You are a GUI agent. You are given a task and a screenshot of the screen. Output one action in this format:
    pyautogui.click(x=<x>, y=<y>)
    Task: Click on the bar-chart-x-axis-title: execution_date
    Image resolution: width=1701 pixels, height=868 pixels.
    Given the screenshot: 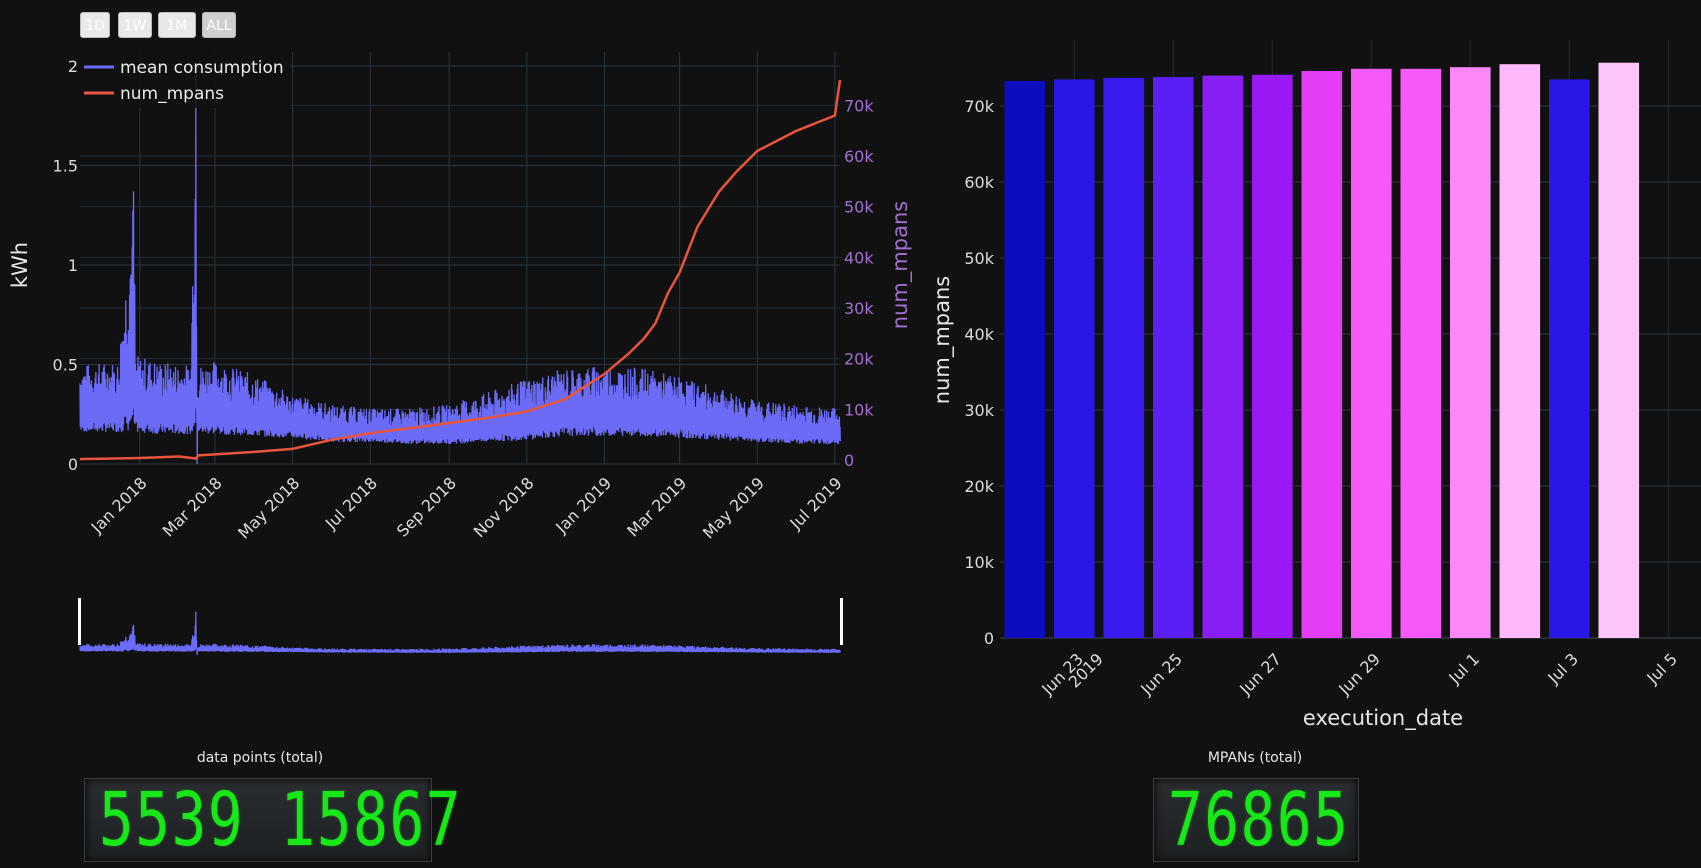 What is the action you would take?
    pyautogui.click(x=1383, y=718)
    